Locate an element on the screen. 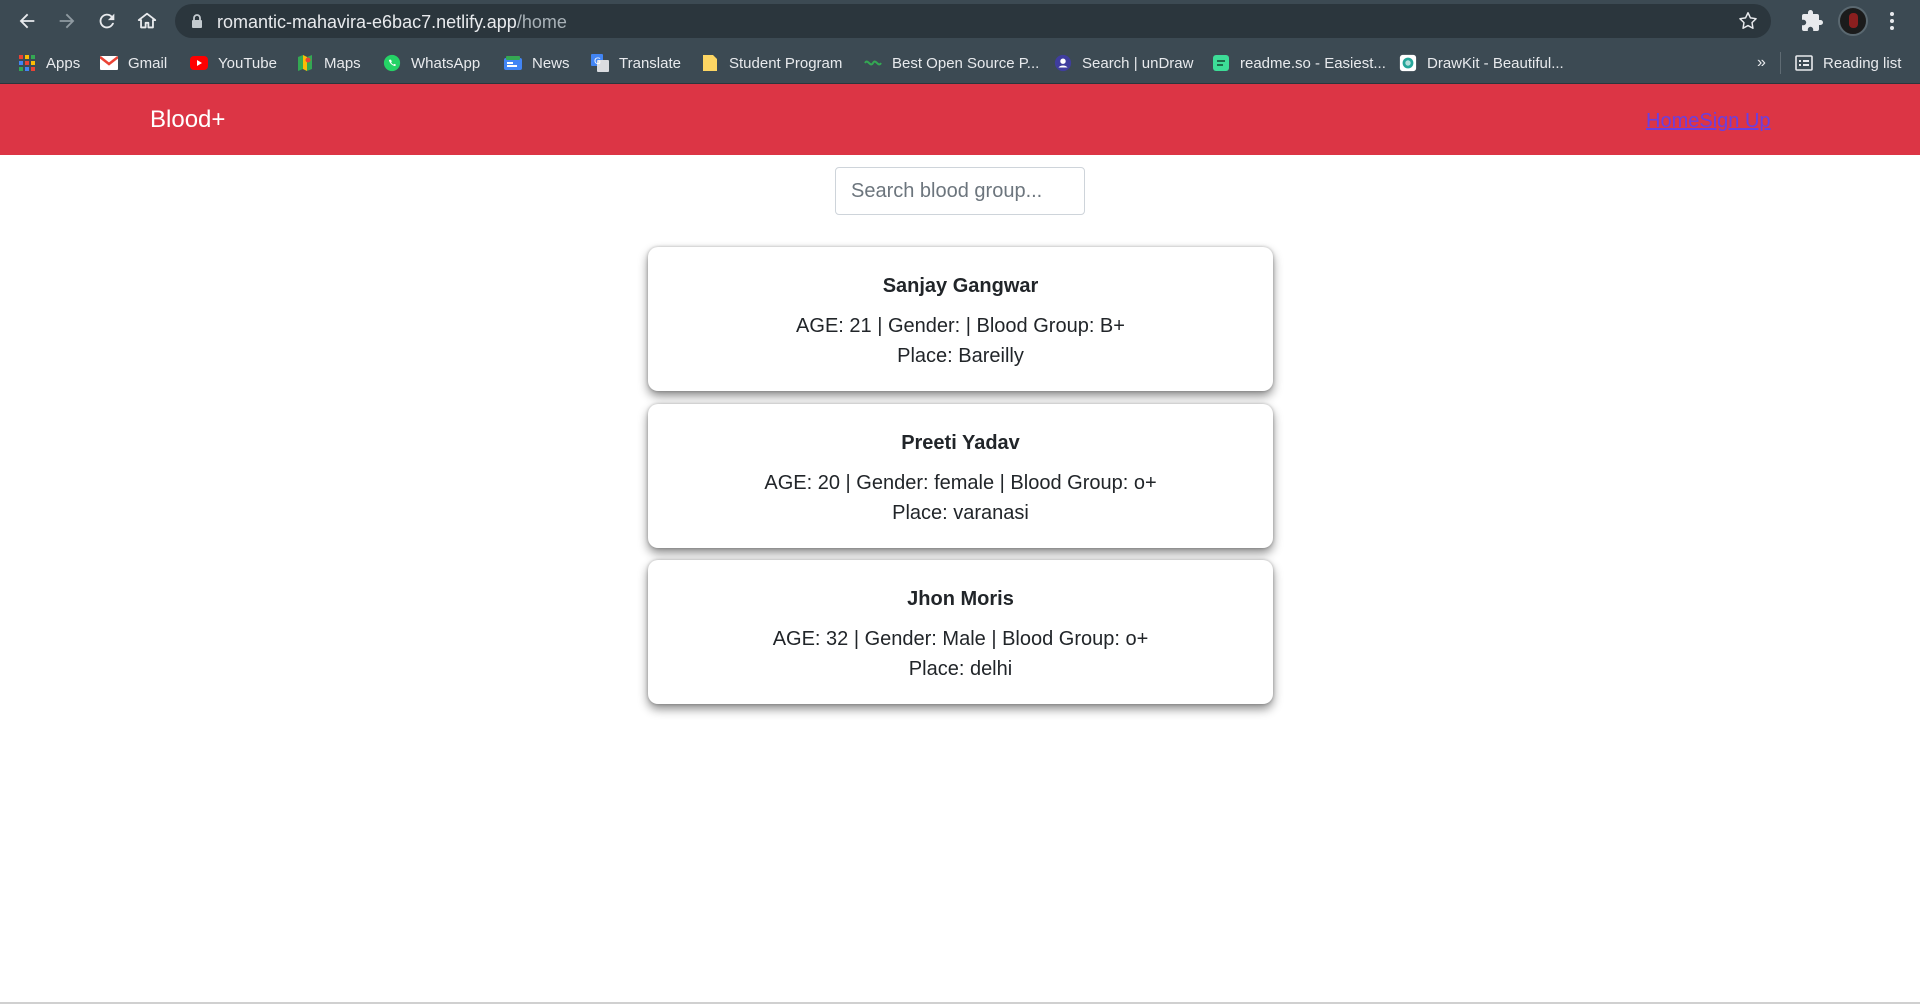  bookmark-news: News is located at coordinates (537, 63).